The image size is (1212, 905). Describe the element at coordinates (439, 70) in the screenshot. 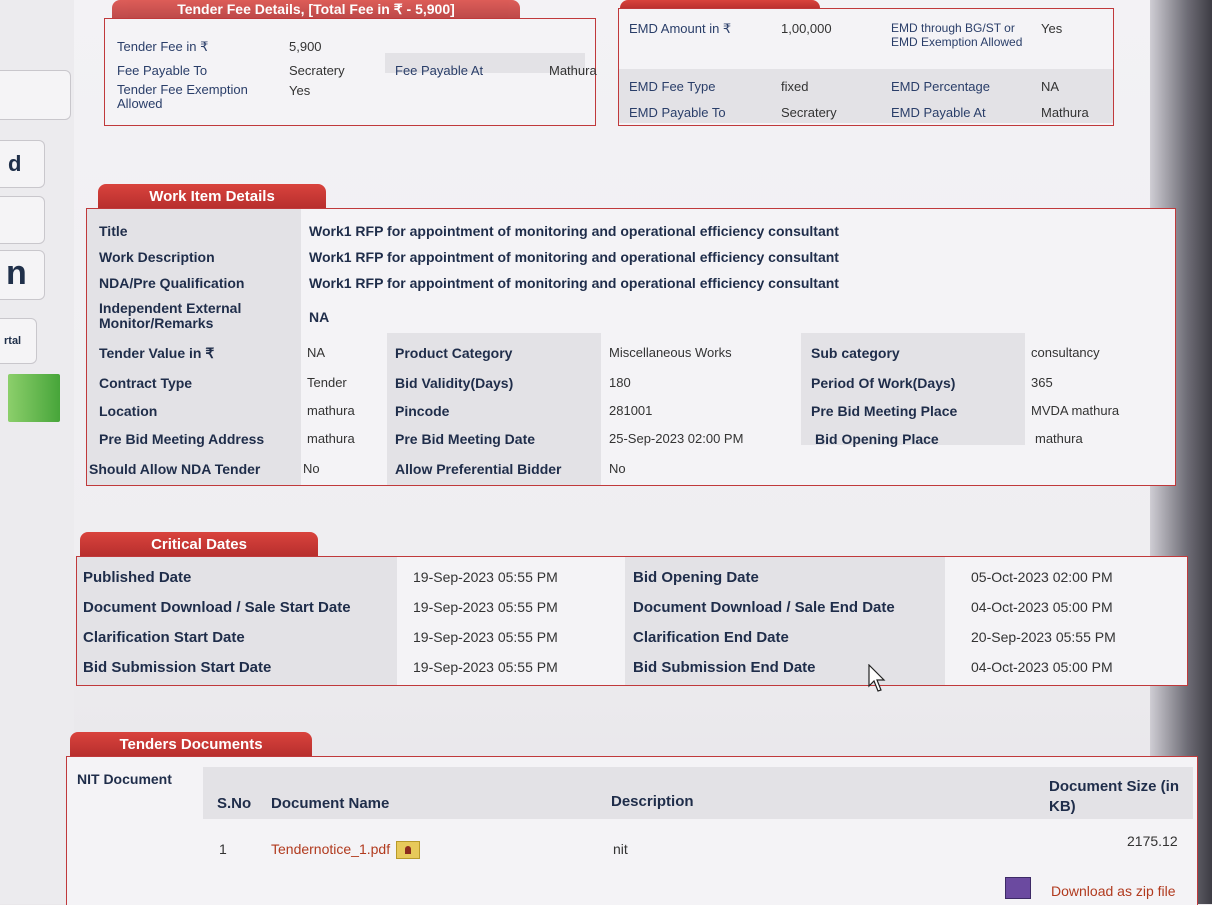

I see `fee-payable-at-label: Fee Payable At` at that location.